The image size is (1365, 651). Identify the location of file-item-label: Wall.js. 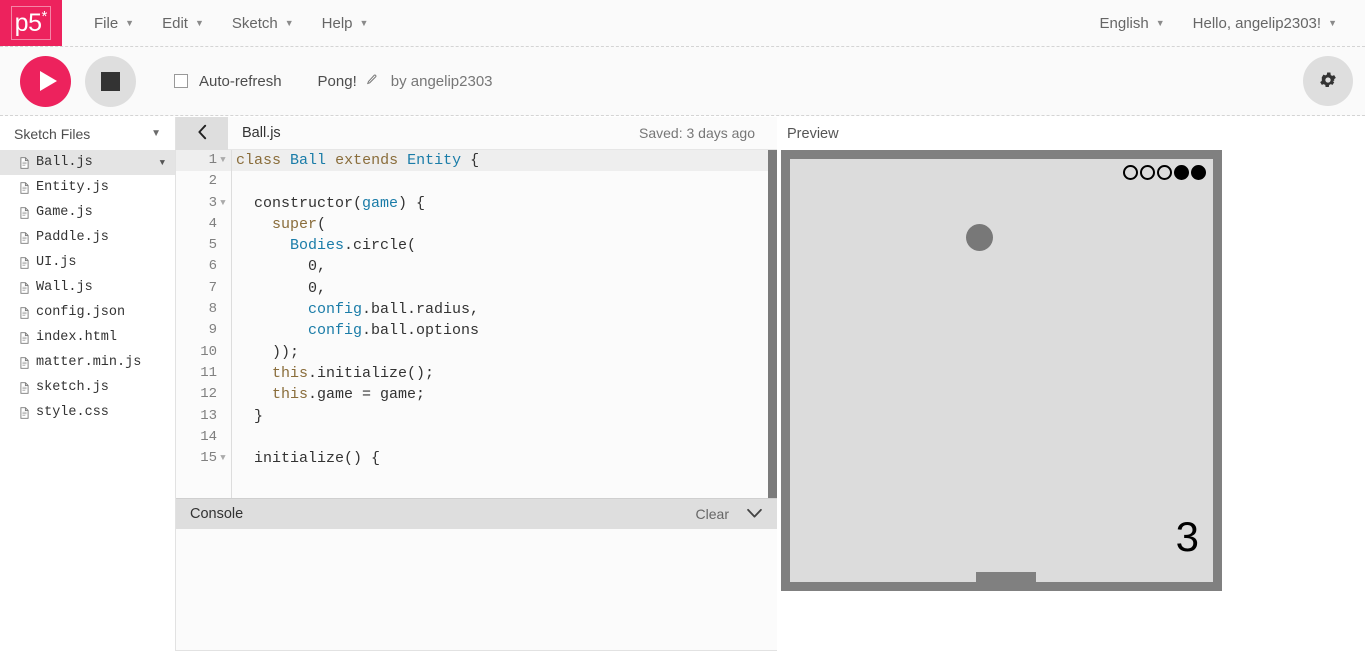
(64, 287).